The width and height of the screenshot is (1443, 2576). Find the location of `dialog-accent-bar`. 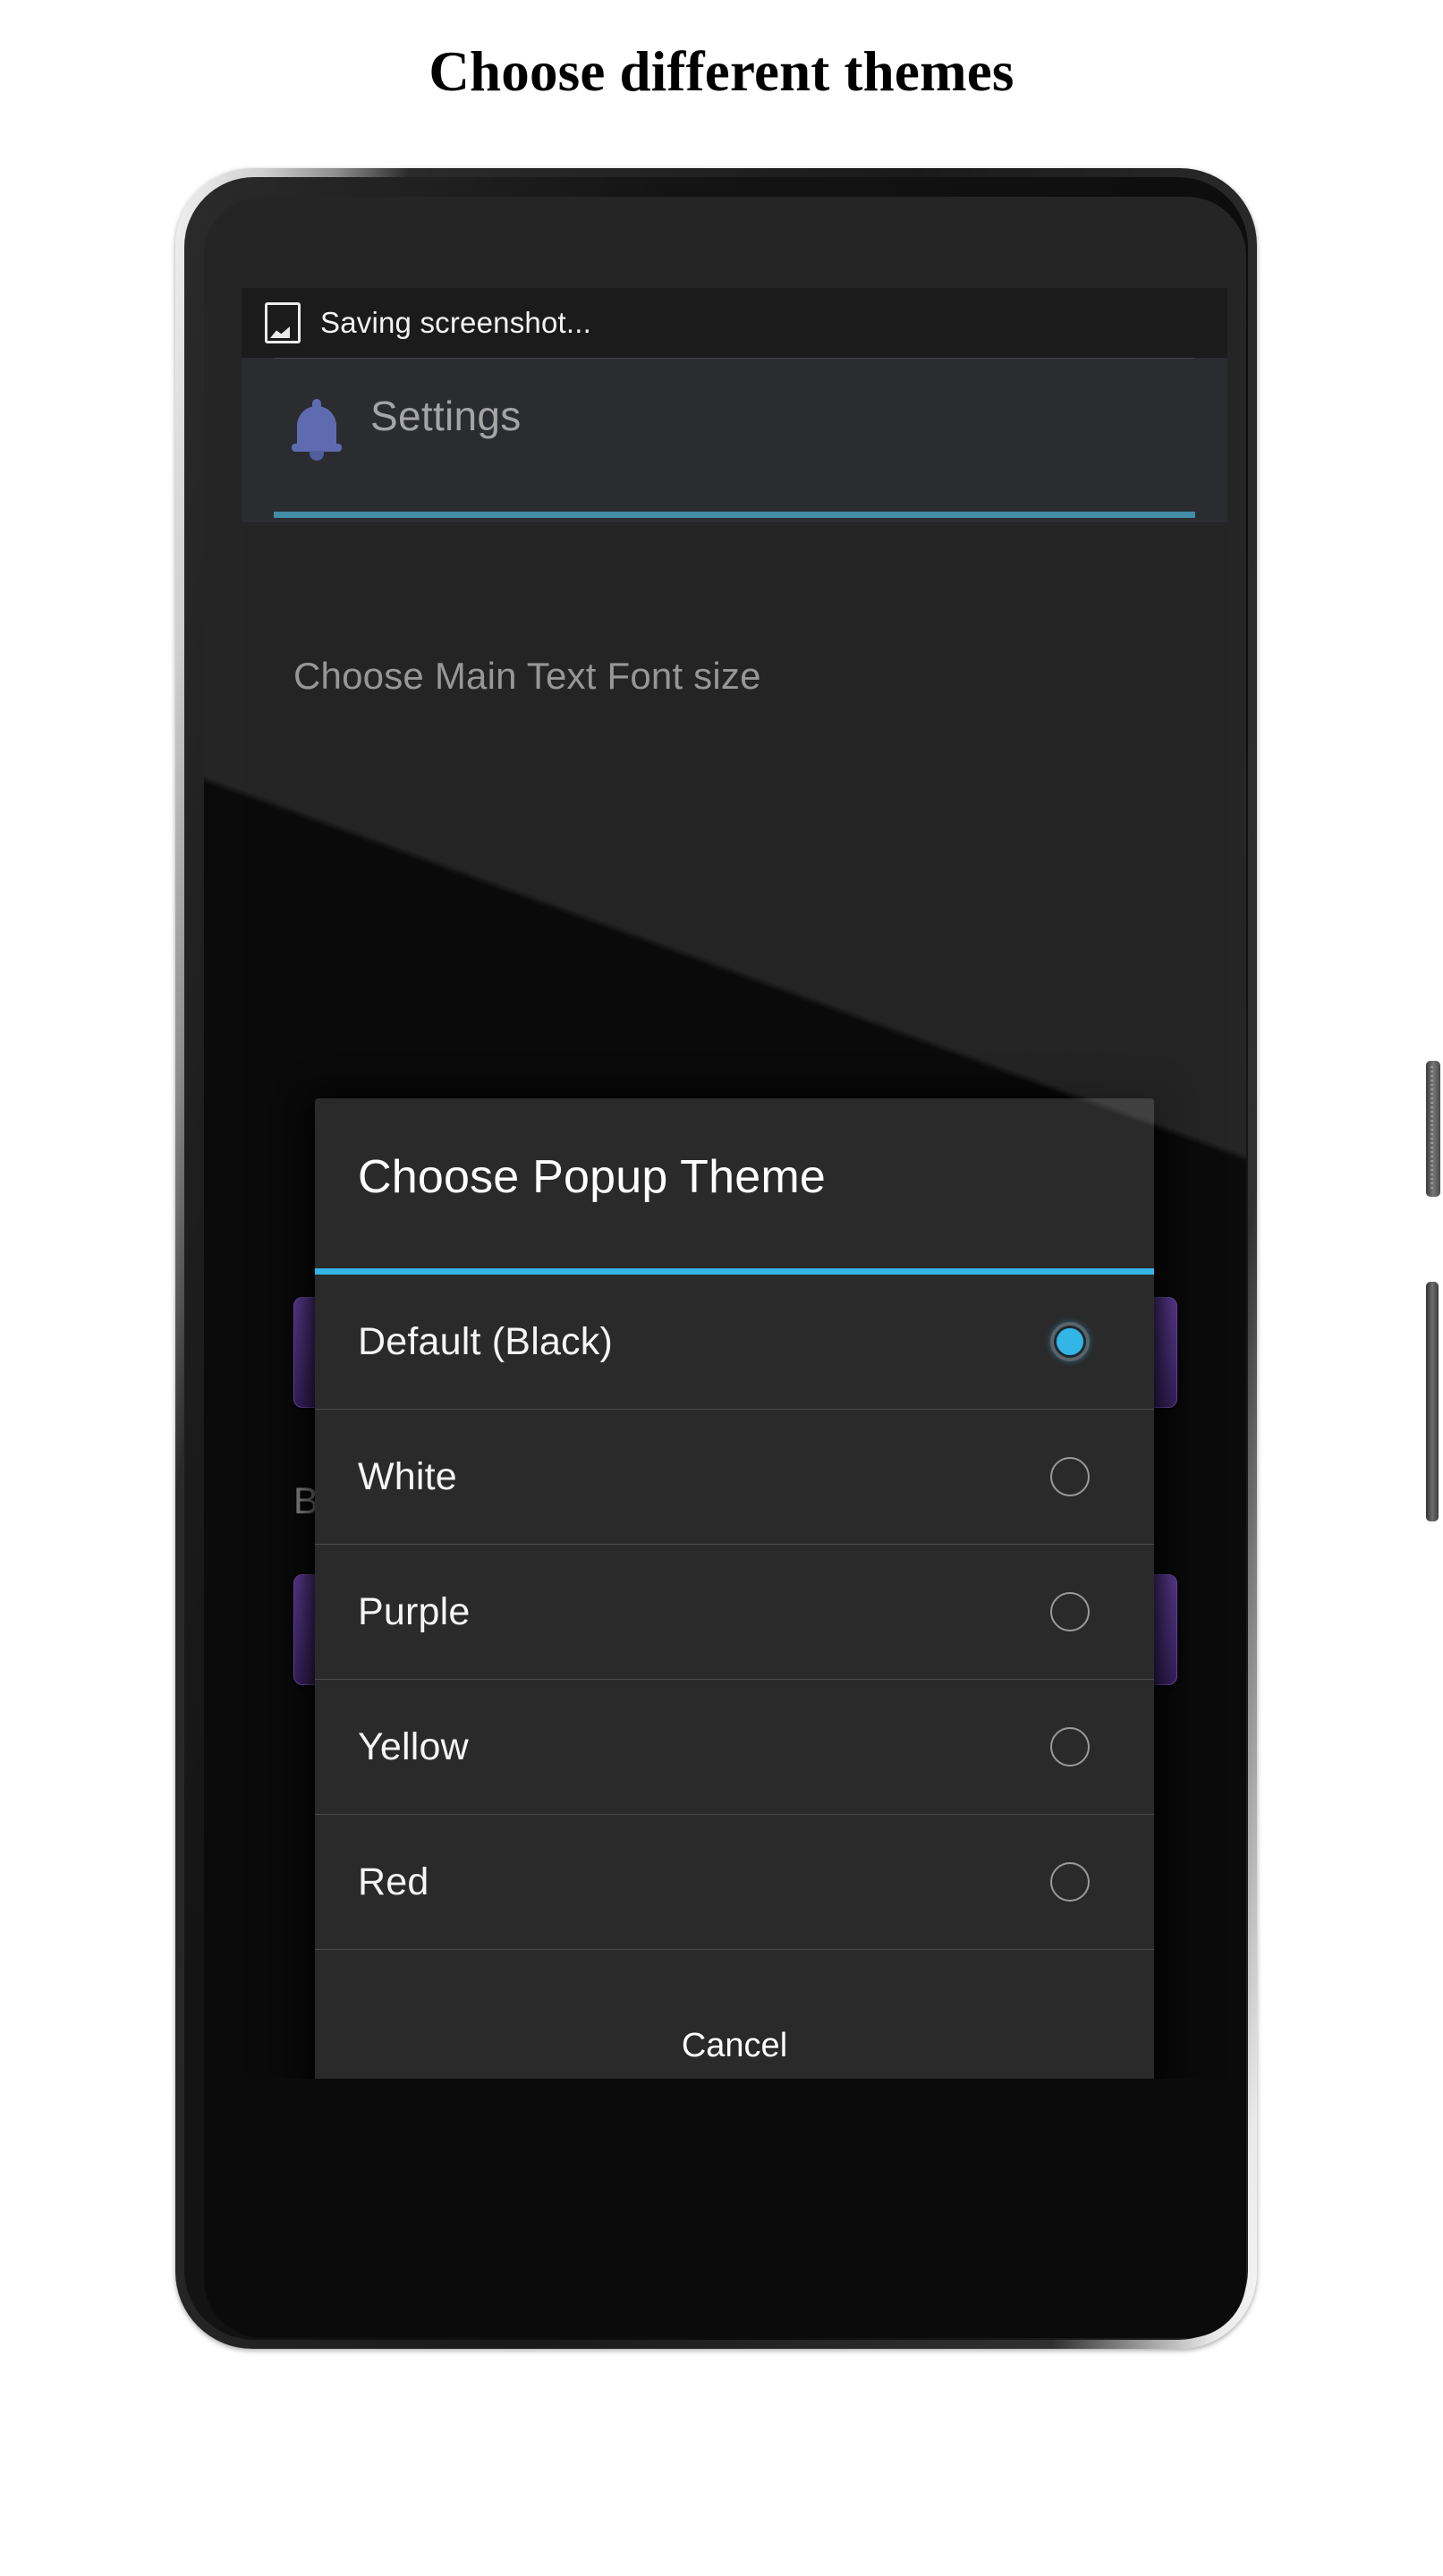

dialog-accent-bar is located at coordinates (734, 1271).